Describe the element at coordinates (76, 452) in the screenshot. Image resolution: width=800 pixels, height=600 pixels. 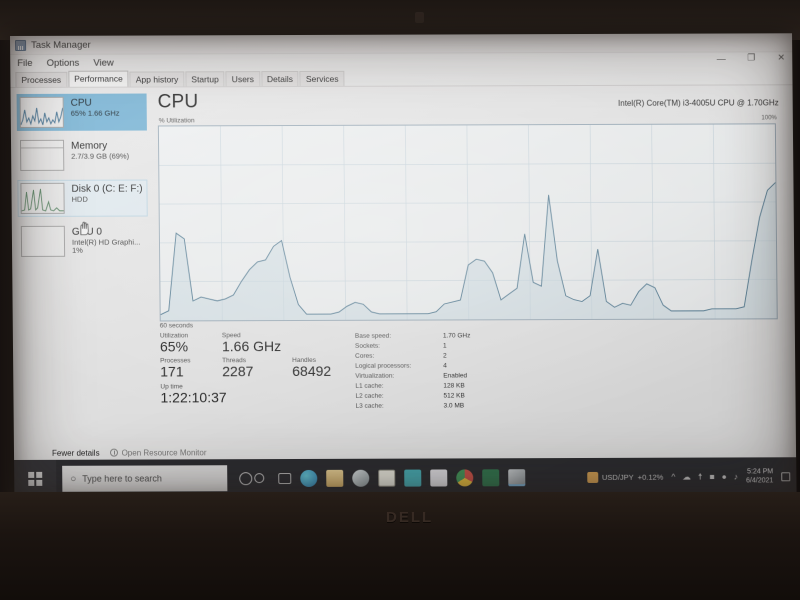
I see `fewer-details-button: Fewer details` at that location.